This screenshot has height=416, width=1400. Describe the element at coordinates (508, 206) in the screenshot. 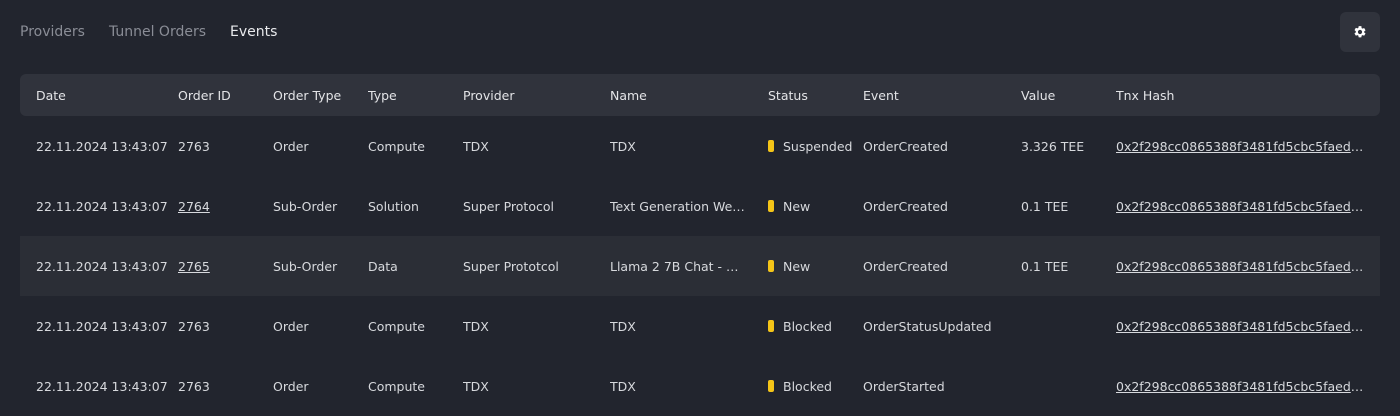

I see `cell-provider: Super Protocol` at that location.